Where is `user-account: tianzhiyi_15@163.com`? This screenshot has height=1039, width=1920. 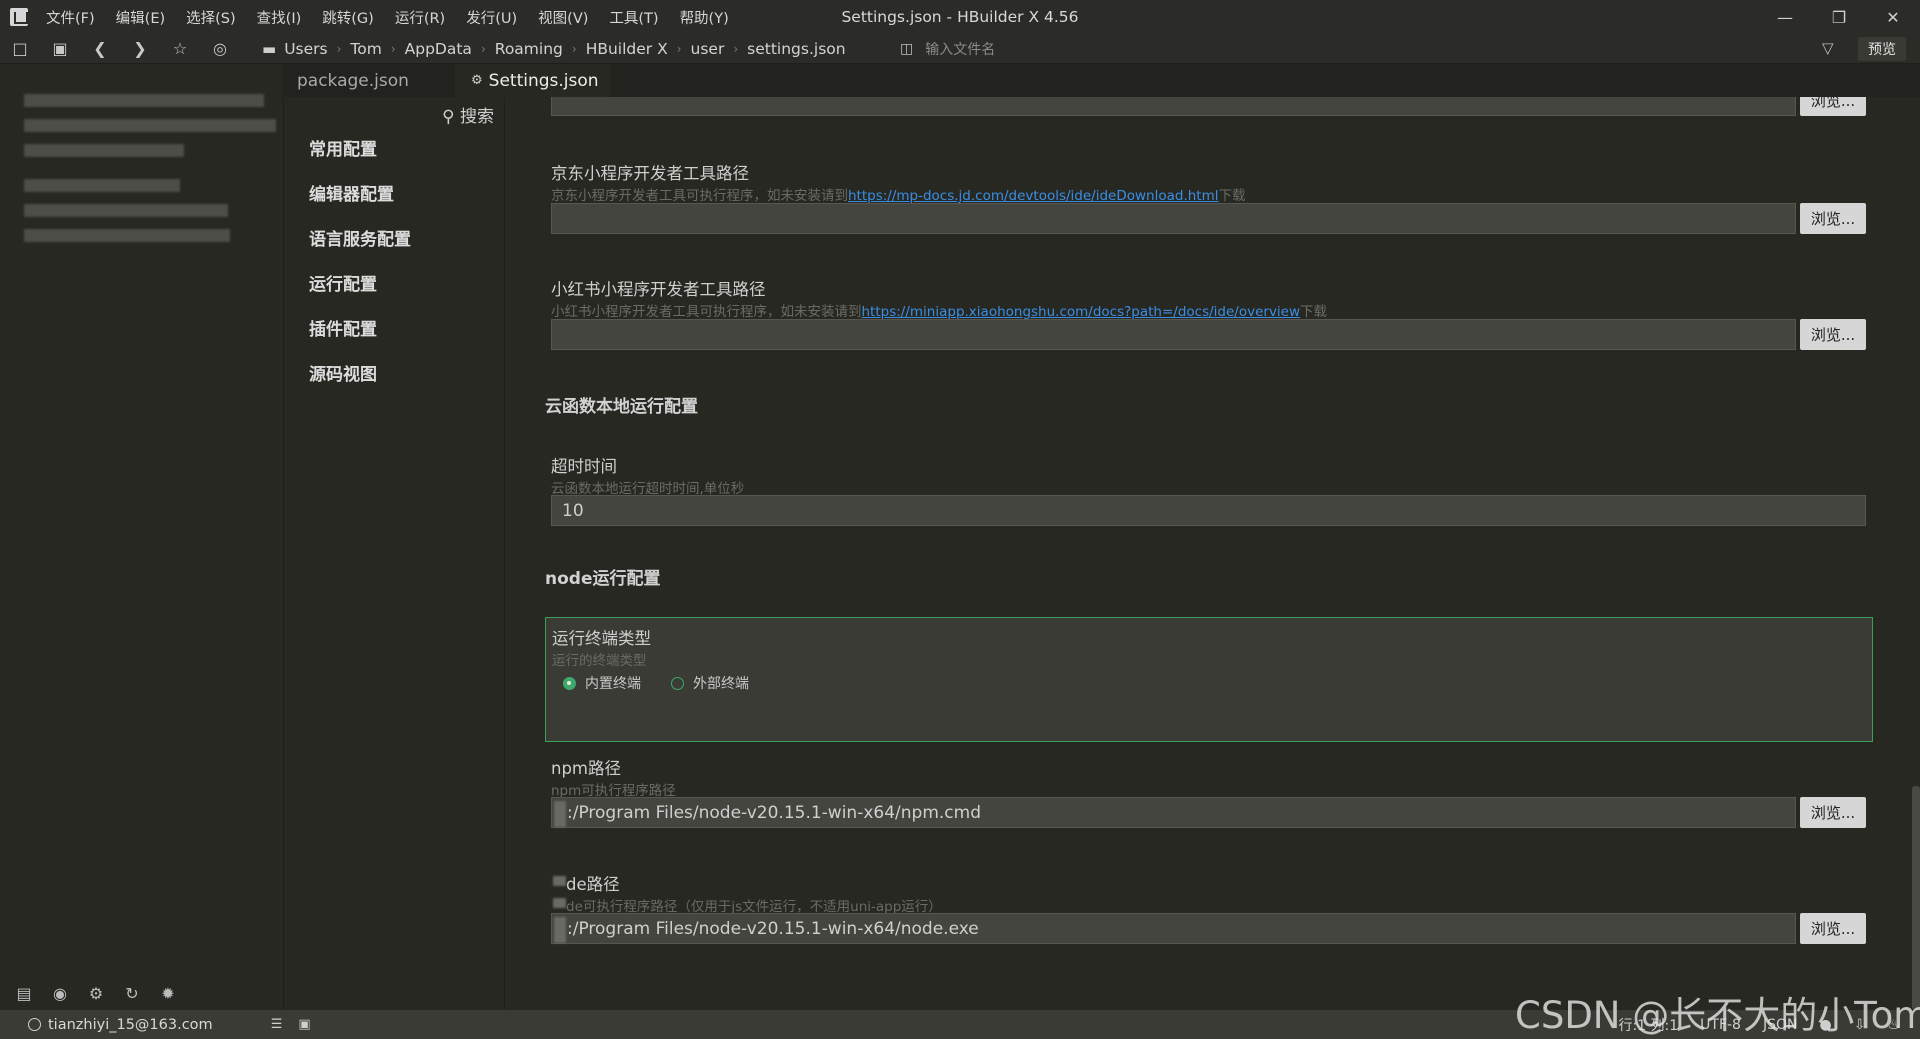 user-account: tianzhiyi_15@163.com is located at coordinates (120, 1025).